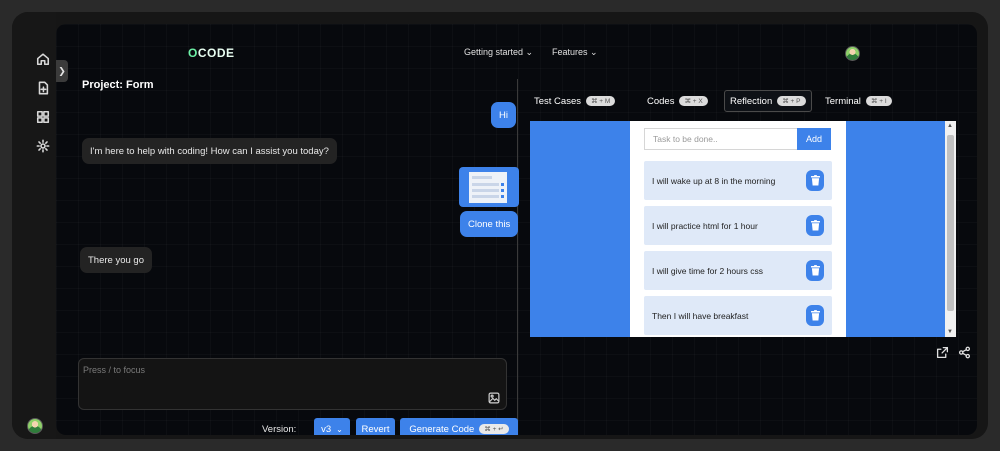 The height and width of the screenshot is (451, 1000). I want to click on home-icon, so click(43, 59).